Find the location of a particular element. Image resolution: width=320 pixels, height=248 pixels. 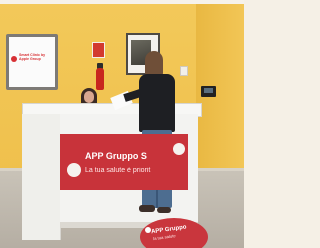

brand-logo-icon is located at coordinates (14, 59).